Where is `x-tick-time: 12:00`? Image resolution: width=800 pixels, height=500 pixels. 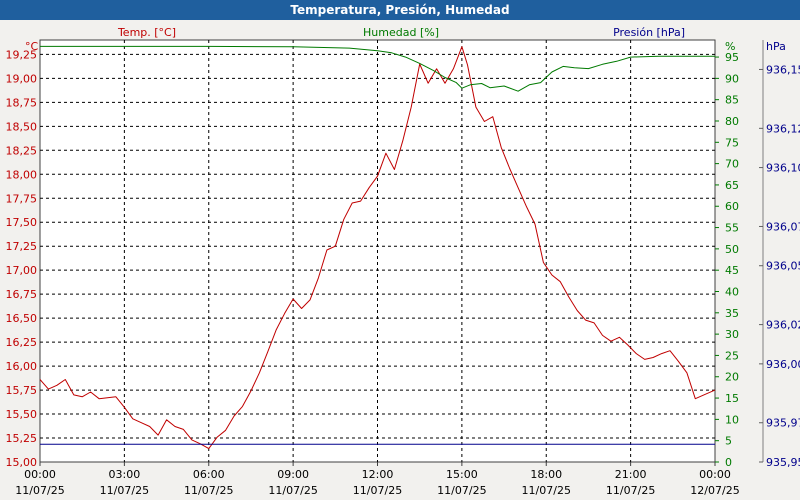
x-tick-time: 12:00 is located at coordinates (378, 474).